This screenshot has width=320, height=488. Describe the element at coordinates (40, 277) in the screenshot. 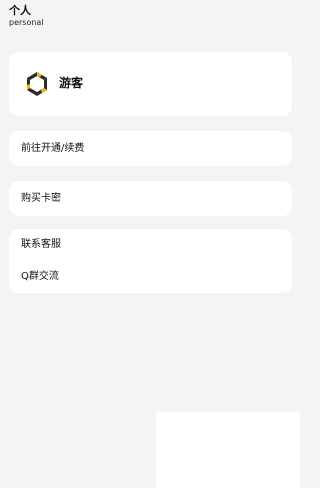

I see `q-group-item: Q群交流` at that location.